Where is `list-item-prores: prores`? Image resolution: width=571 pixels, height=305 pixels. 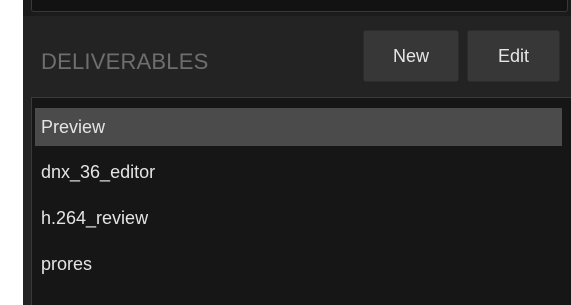 list-item-prores: prores is located at coordinates (298, 264).